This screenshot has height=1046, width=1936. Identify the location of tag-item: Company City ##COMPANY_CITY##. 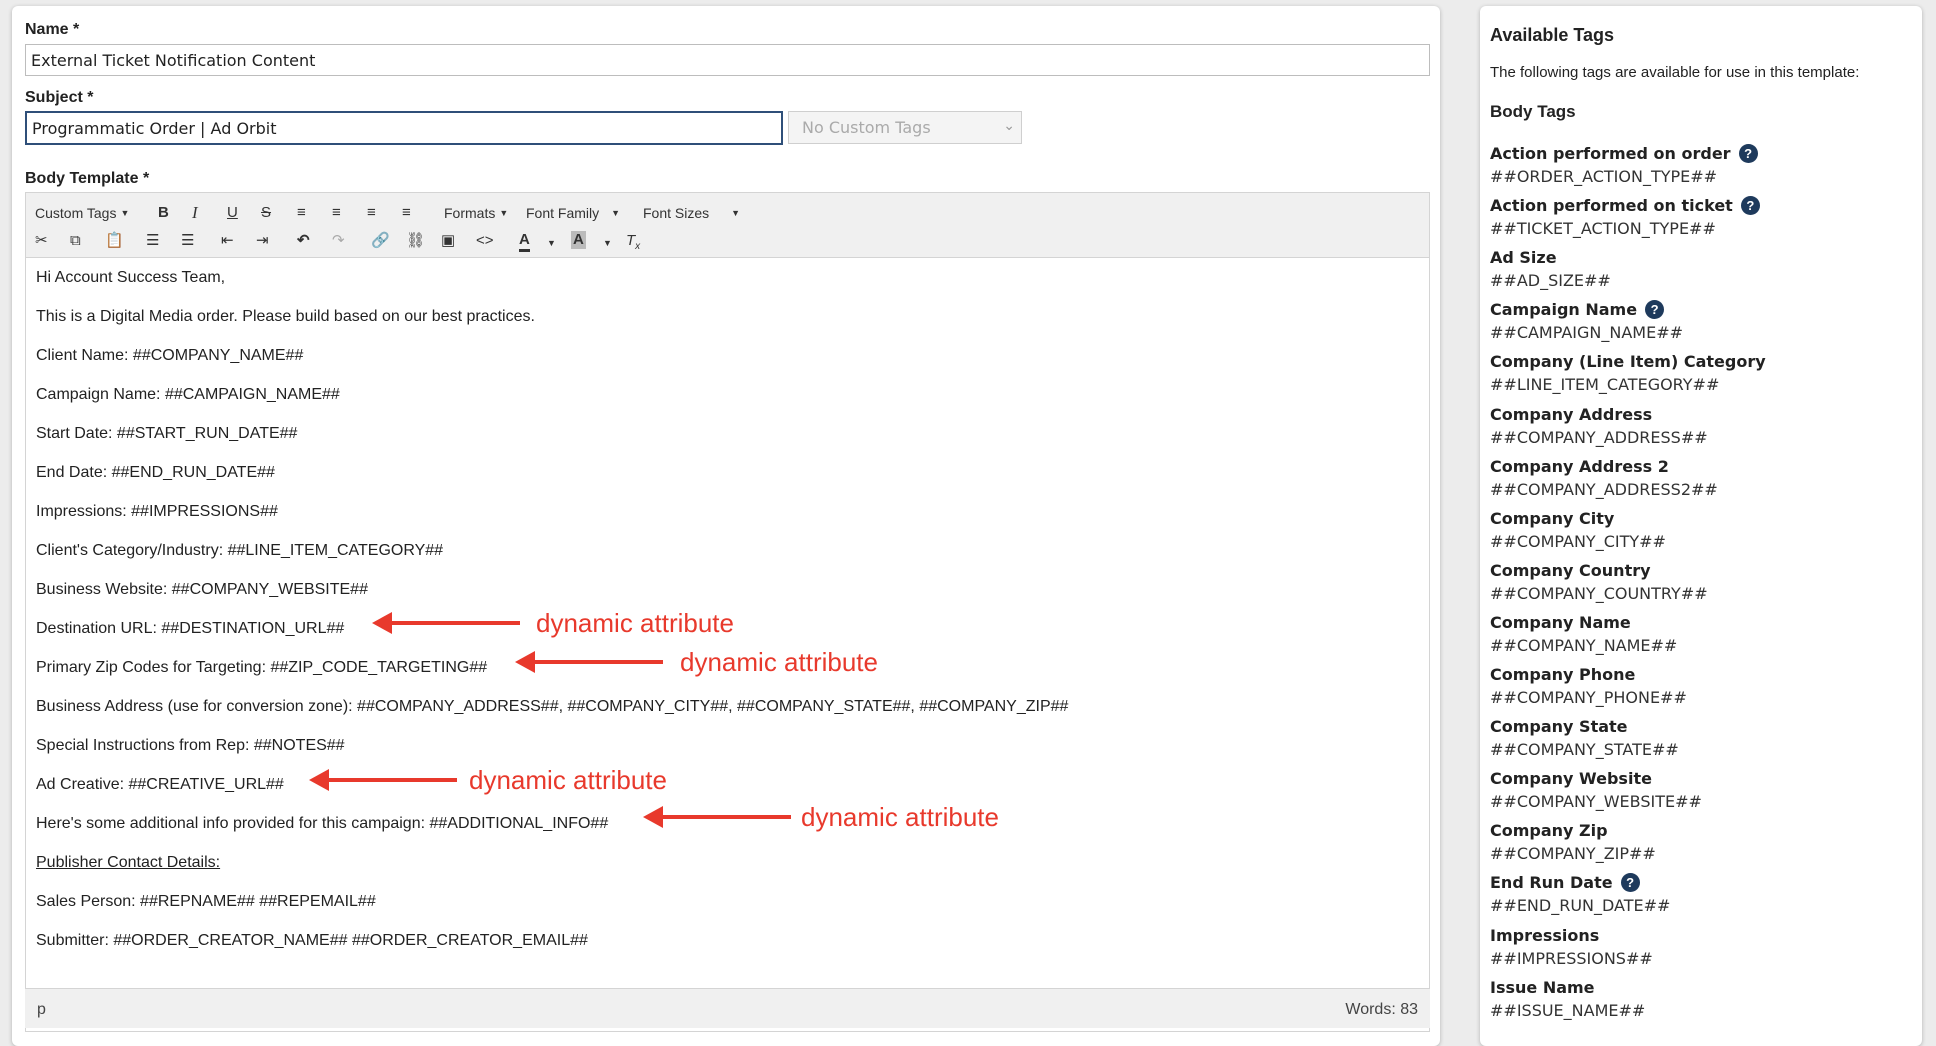
(1700, 530).